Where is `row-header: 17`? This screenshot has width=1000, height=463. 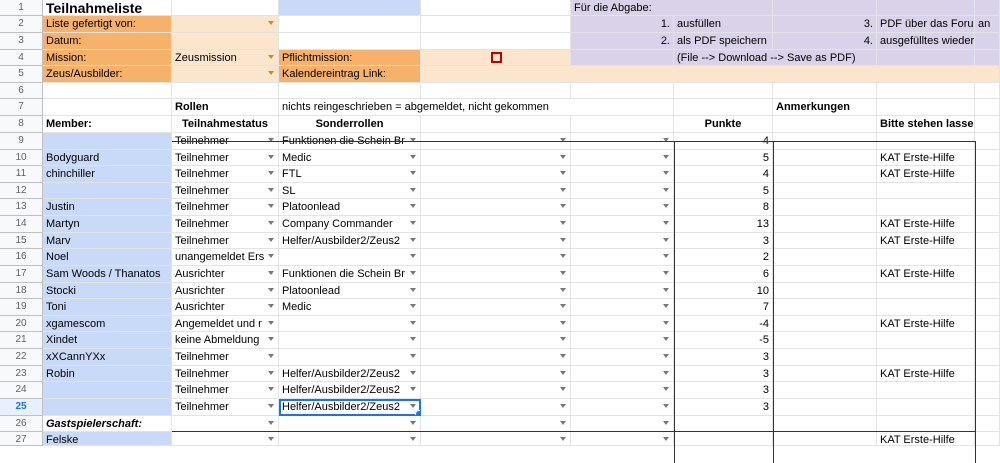 row-header: 17 is located at coordinates (21, 274).